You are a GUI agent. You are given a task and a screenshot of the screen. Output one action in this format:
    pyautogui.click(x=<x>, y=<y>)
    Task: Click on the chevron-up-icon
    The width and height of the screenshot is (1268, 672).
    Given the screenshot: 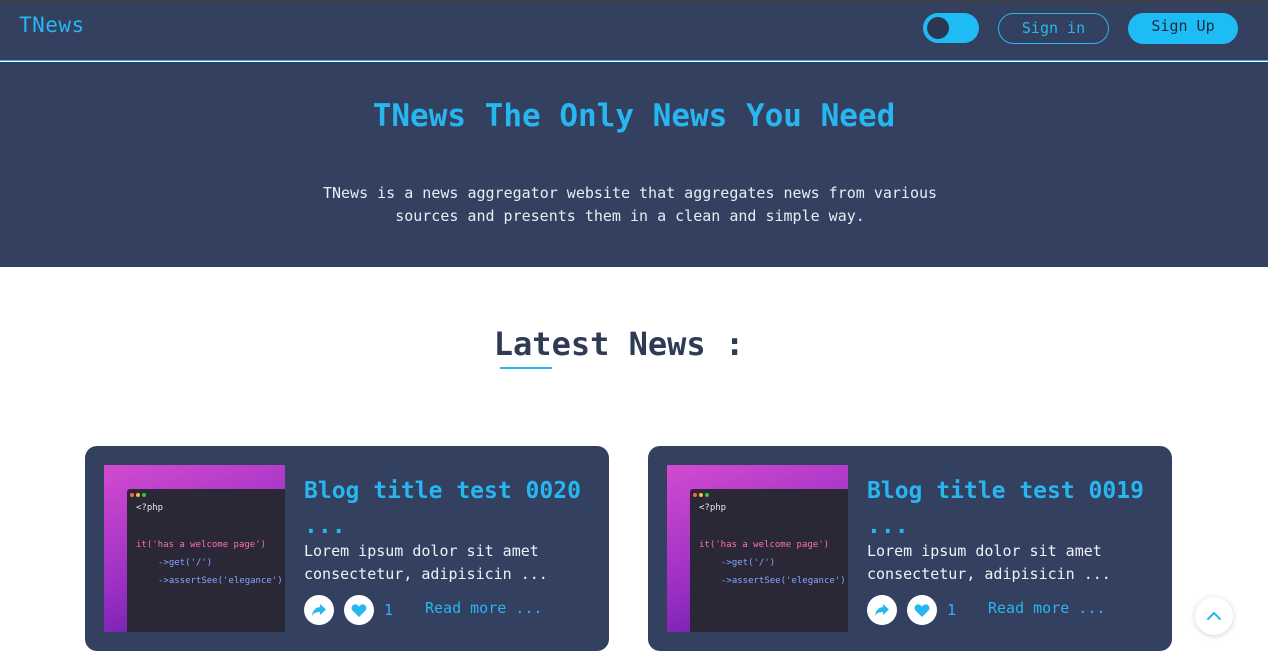 What is the action you would take?
    pyautogui.click(x=1214, y=616)
    